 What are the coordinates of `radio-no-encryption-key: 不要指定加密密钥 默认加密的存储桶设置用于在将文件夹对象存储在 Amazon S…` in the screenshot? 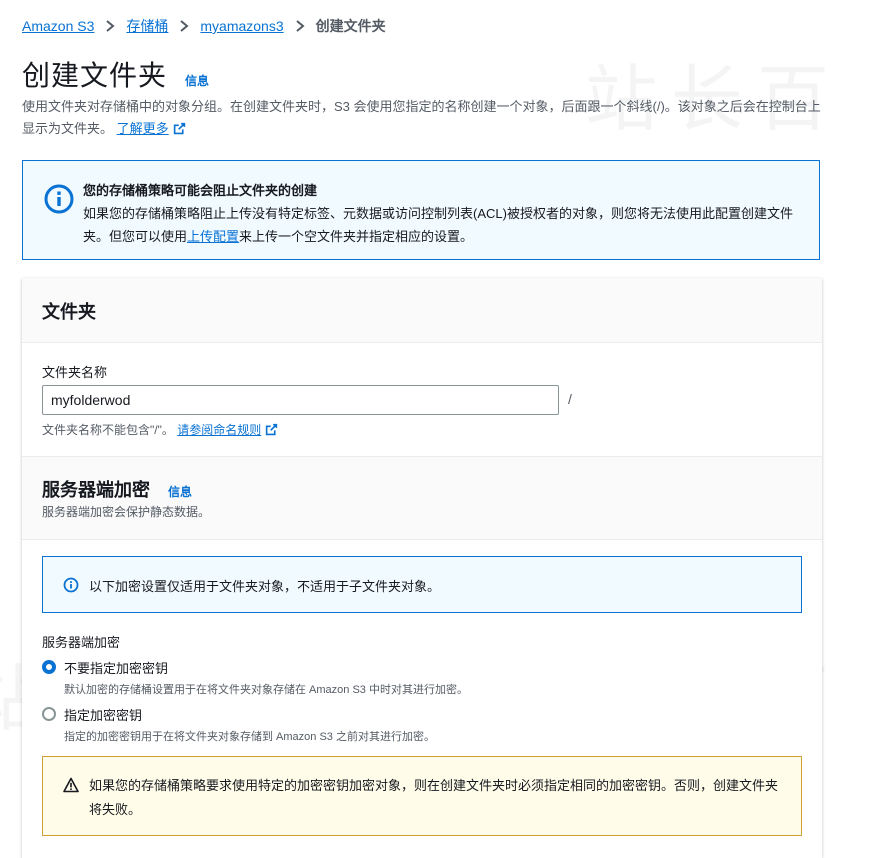 It's located at (255, 677).